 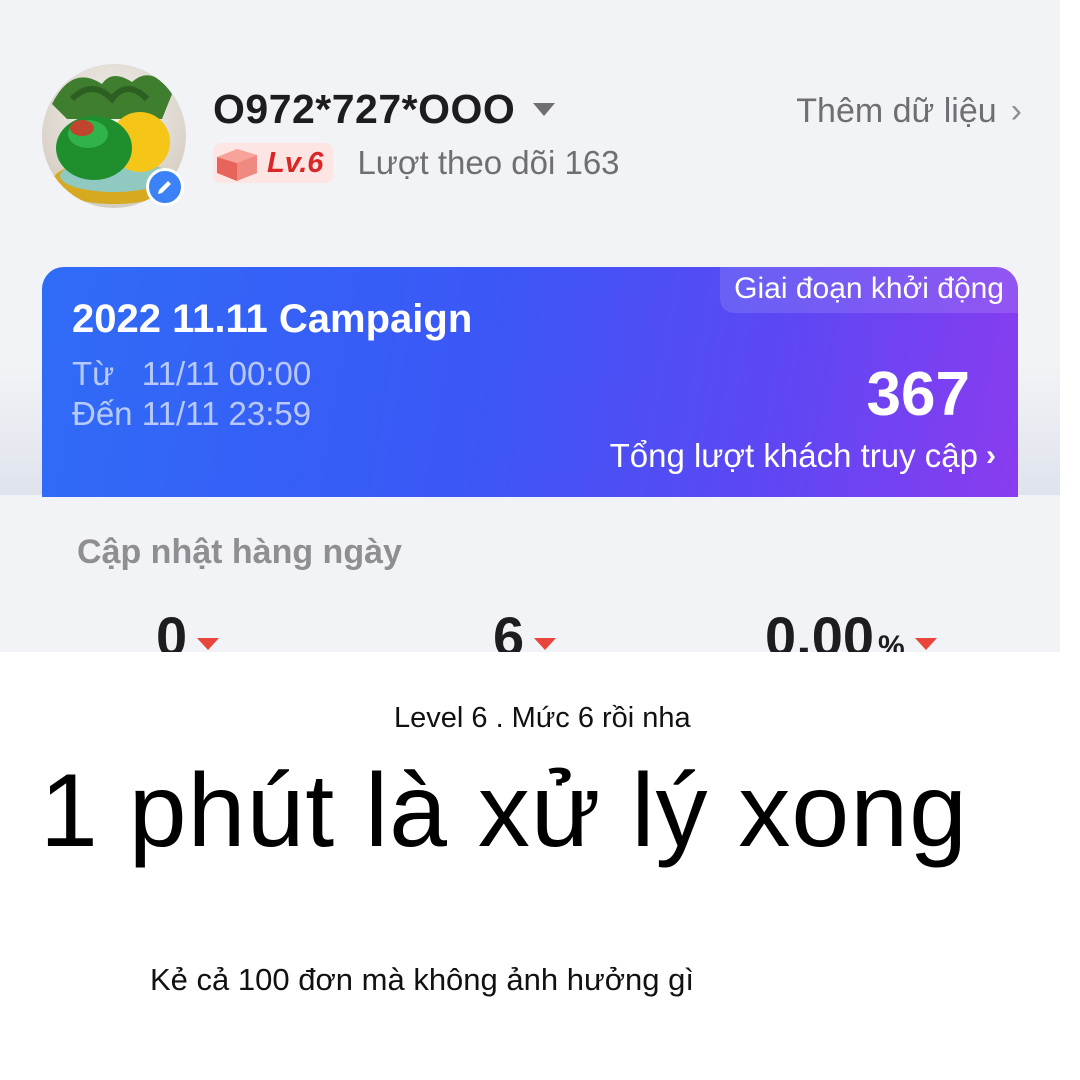 I want to click on level-badge: Lv.6, so click(x=273, y=163).